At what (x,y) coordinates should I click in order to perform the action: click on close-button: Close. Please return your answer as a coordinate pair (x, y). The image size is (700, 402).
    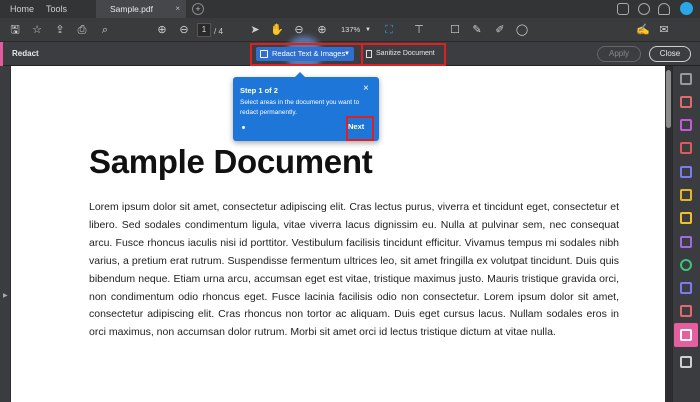
    Looking at the image, I should click on (670, 54).